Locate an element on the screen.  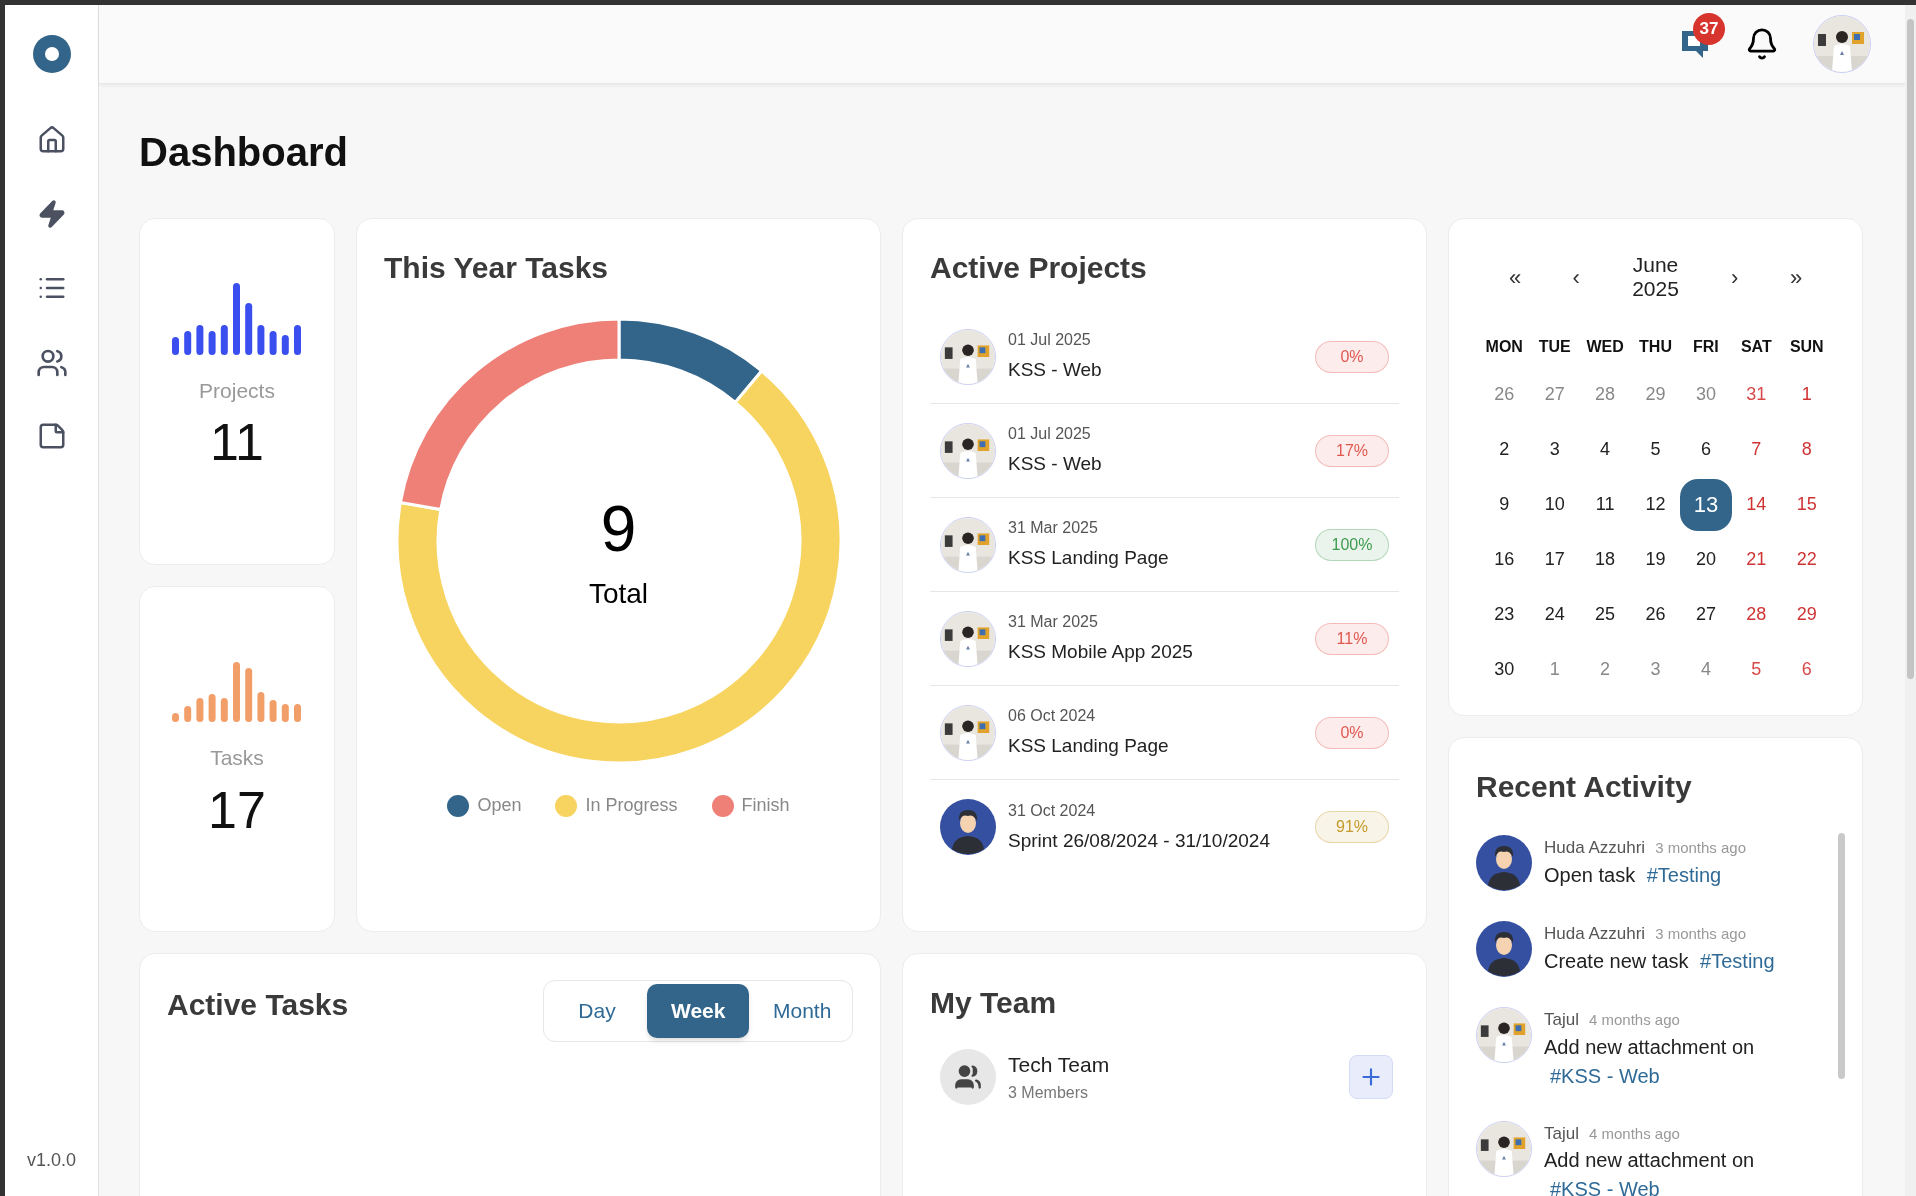
stat-label: Projects is located at coordinates (237, 390).